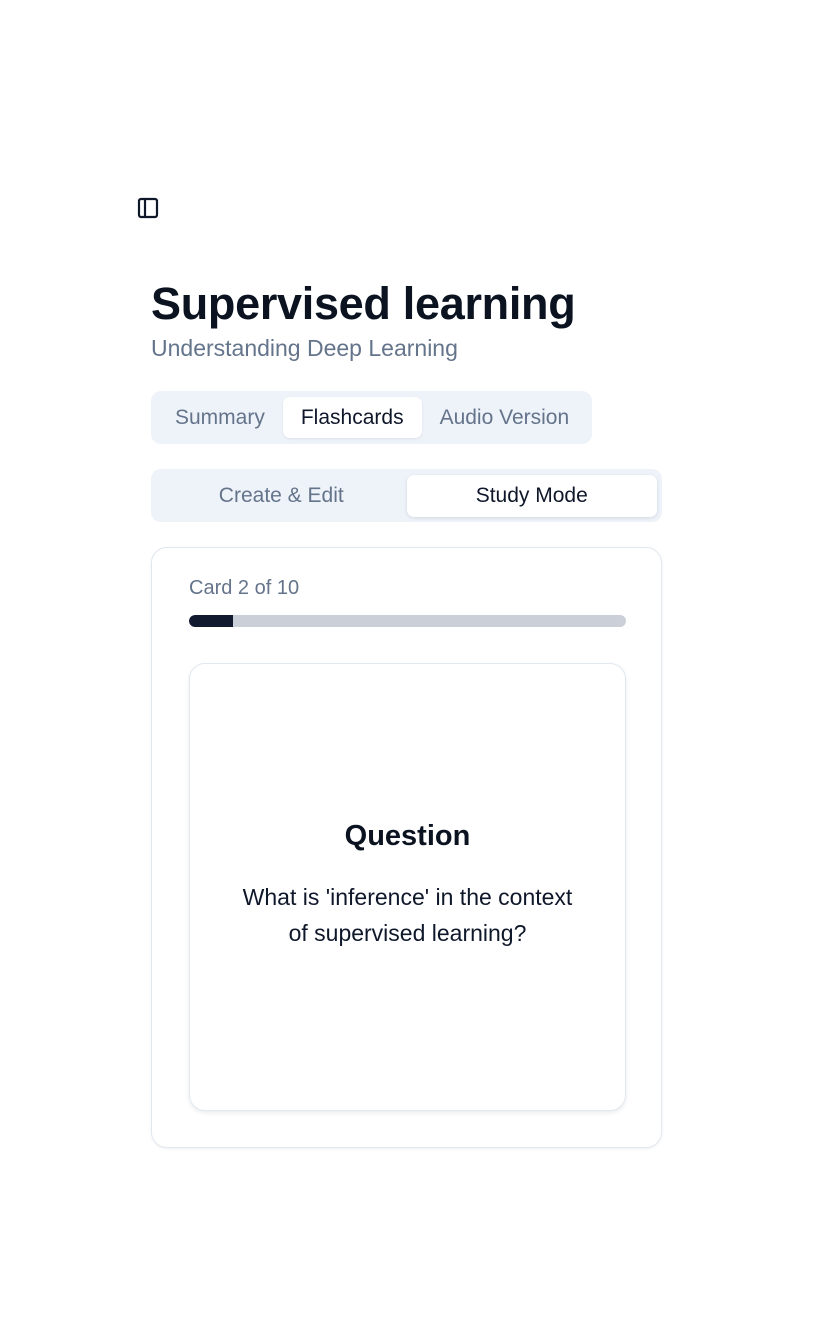  I want to click on sidebar-toggle-button, so click(148, 208).